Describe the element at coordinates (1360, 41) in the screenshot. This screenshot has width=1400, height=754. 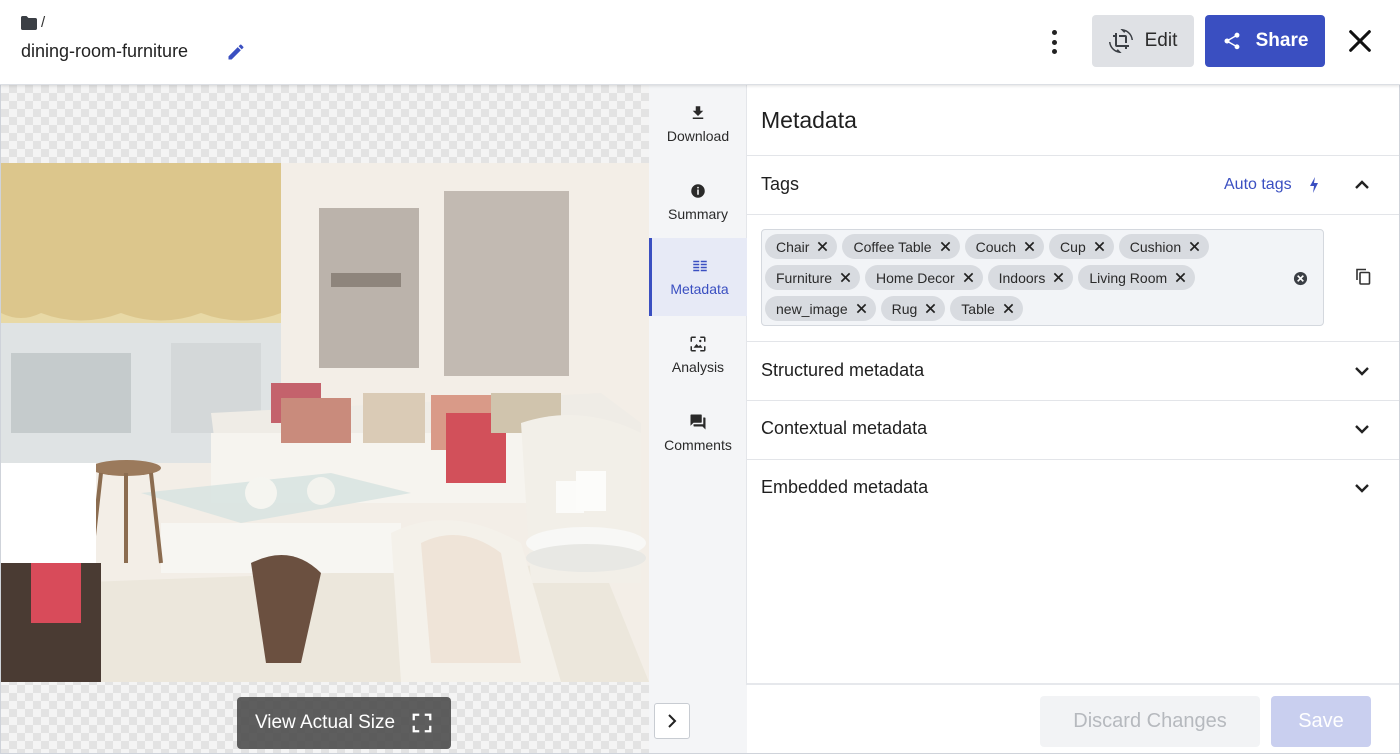
I see `close-icon` at that location.